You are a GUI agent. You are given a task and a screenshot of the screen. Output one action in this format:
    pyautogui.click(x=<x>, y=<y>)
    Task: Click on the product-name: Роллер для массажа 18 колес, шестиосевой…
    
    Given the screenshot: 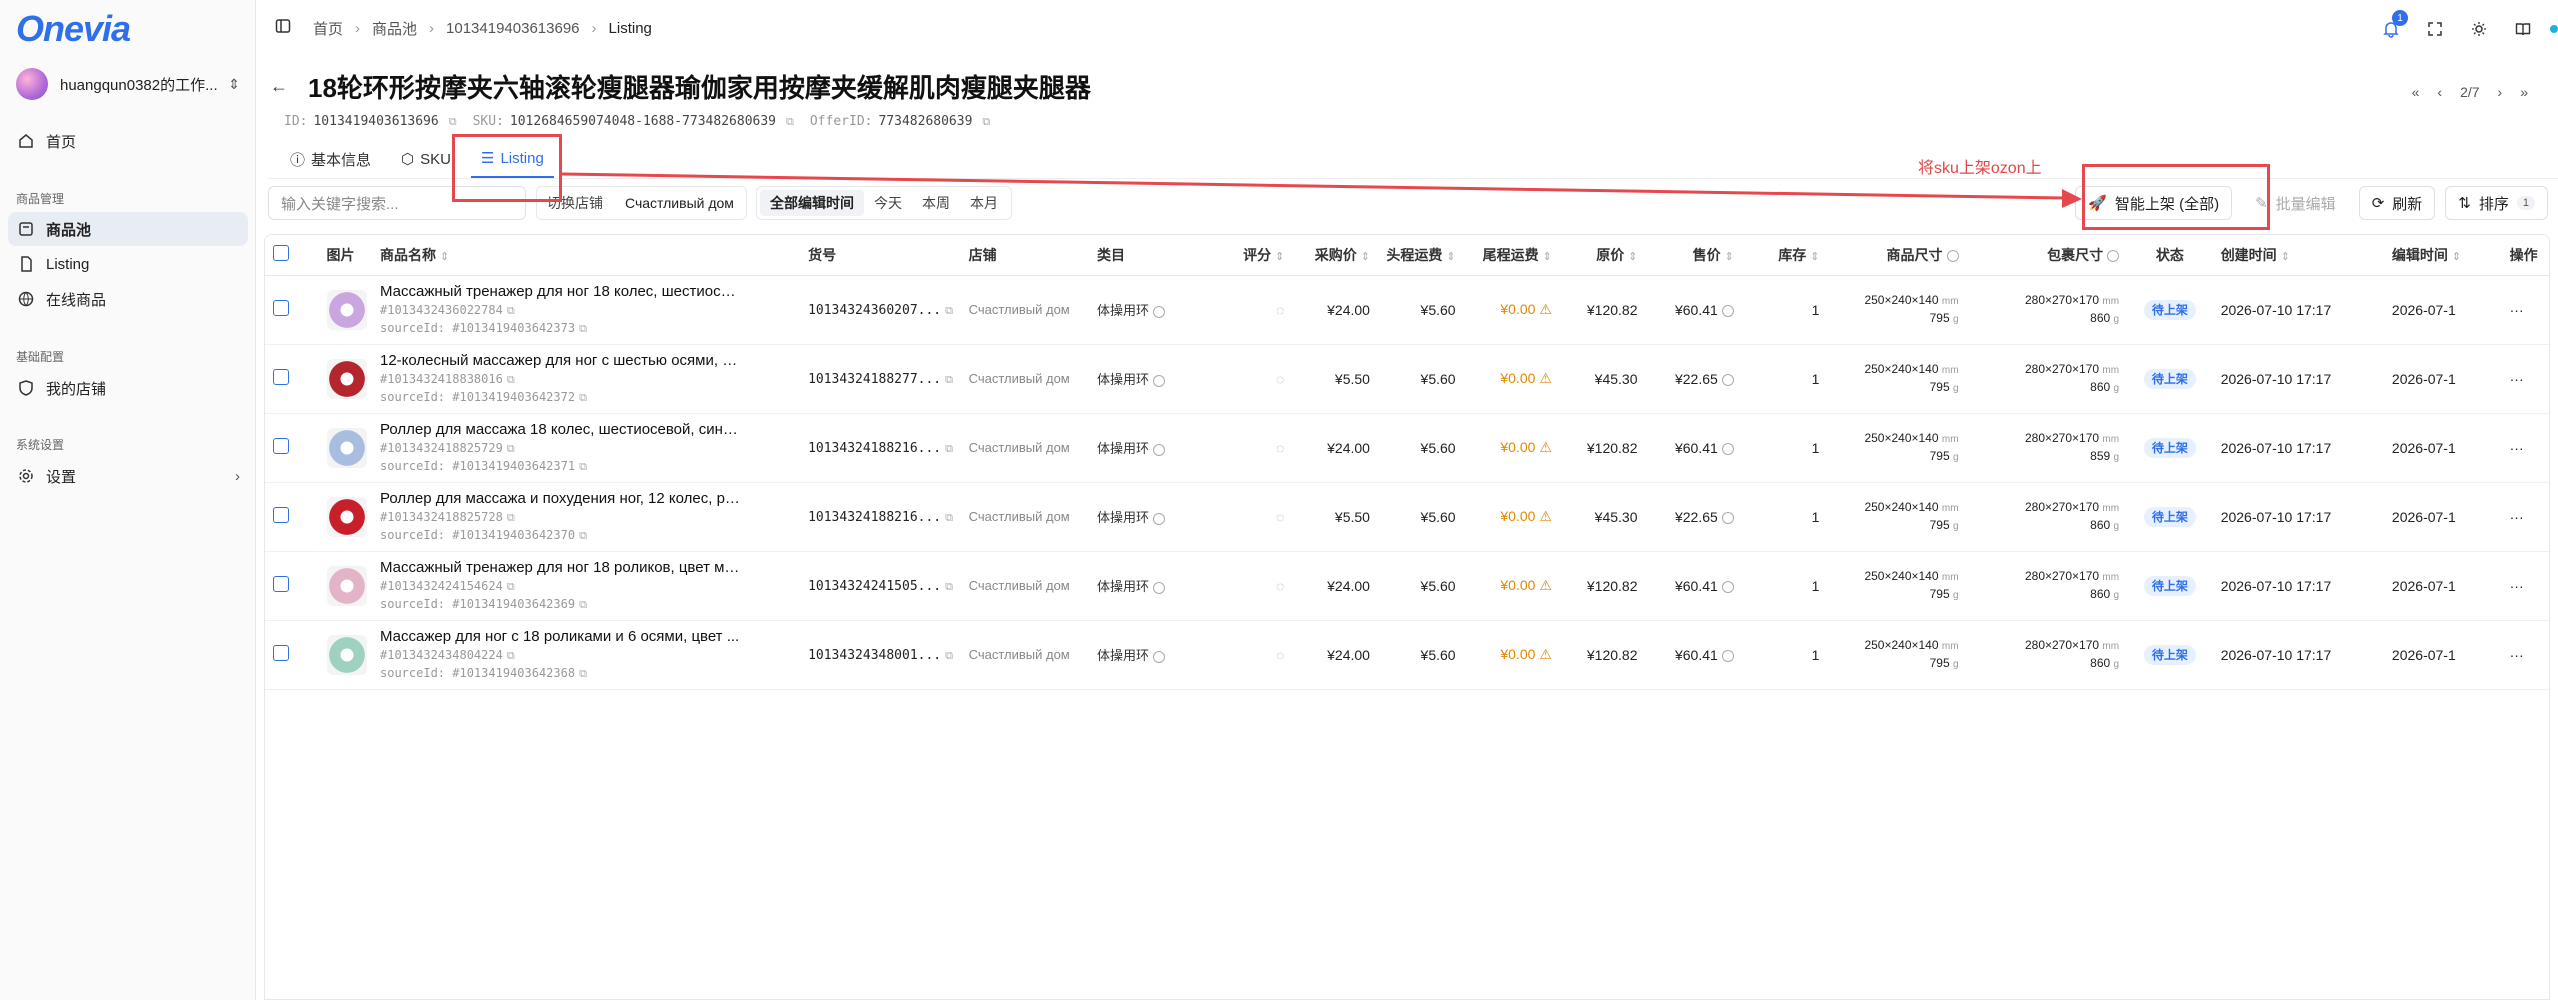 What is the action you would take?
    pyautogui.click(x=560, y=429)
    